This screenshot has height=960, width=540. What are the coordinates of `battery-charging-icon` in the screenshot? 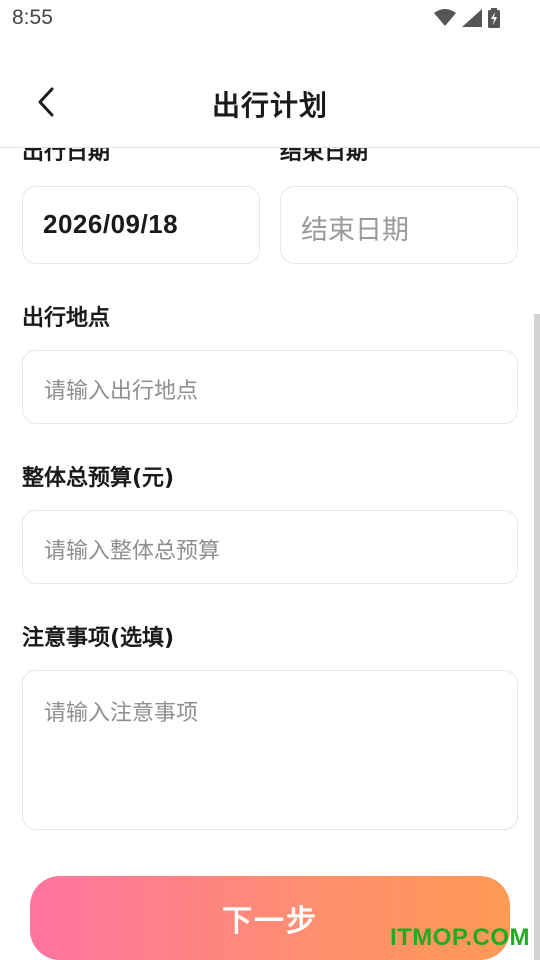 It's located at (494, 20).